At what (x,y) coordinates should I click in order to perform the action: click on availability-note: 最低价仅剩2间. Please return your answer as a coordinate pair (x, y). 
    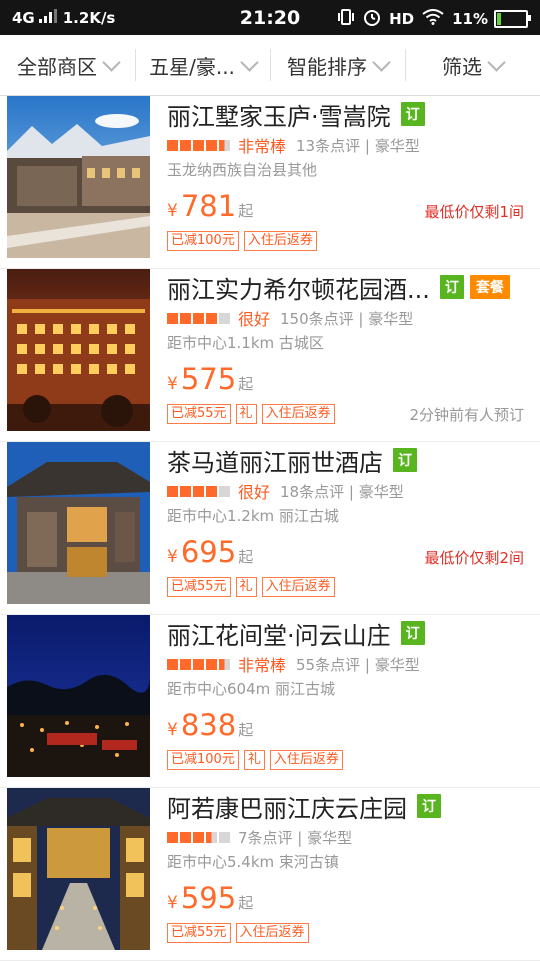
    Looking at the image, I should click on (474, 558).